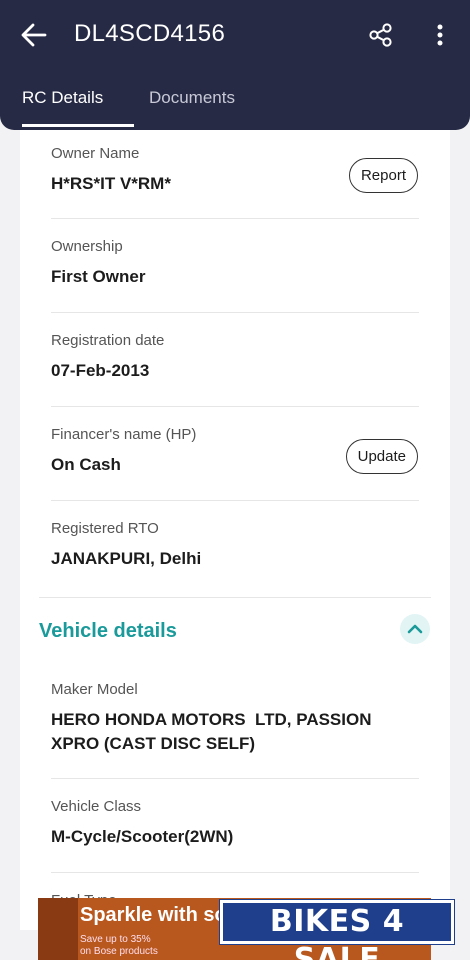 The image size is (470, 960). Describe the element at coordinates (62, 98) in the screenshot. I see `tab-rc-details: RC Details` at that location.